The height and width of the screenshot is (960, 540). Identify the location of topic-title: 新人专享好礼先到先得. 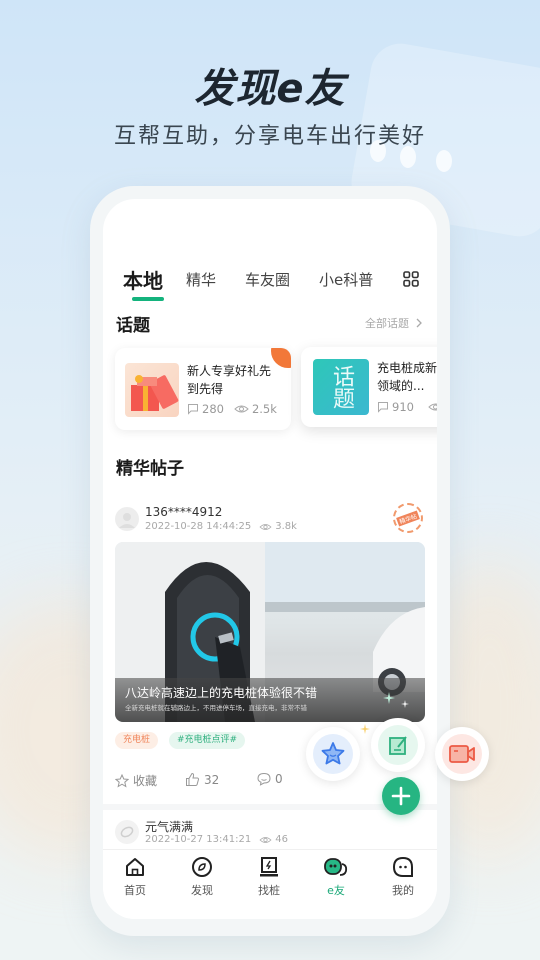
(229, 380).